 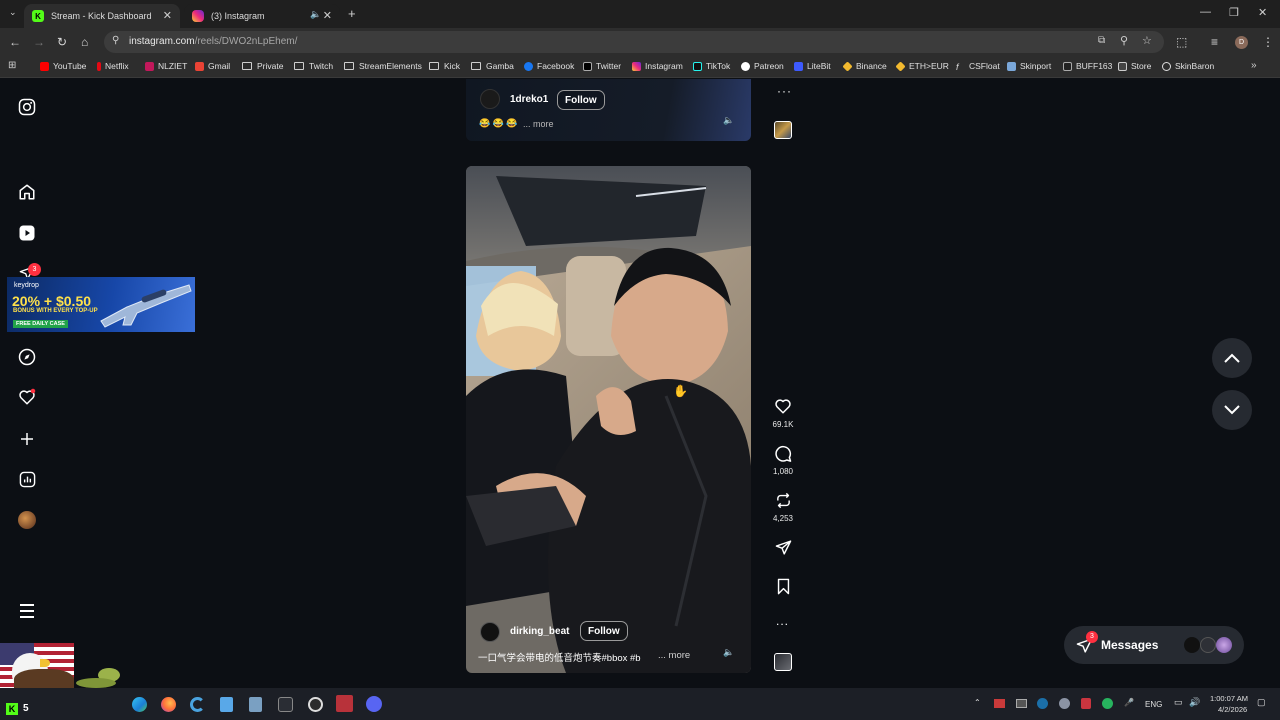 What do you see at coordinates (657, 66) in the screenshot?
I see `bookmark-instagram: Instagram` at bounding box center [657, 66].